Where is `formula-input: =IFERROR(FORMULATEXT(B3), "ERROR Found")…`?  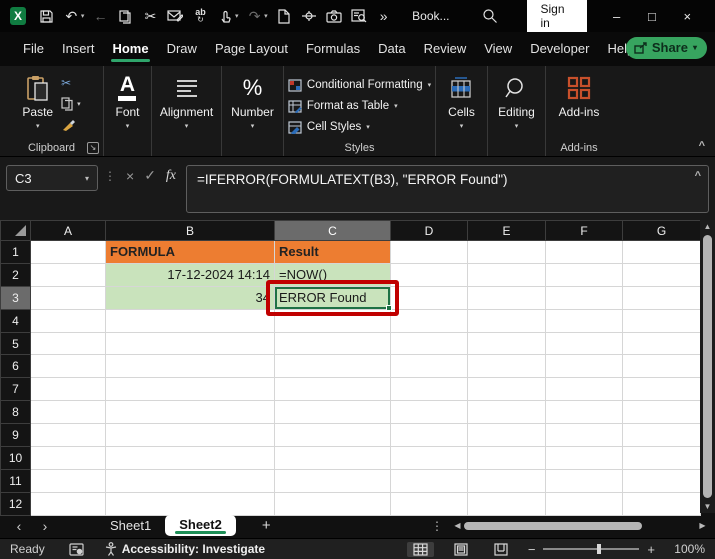 formula-input: =IFERROR(FORMULATEXT(B3), "ERROR Found")… is located at coordinates (447, 188).